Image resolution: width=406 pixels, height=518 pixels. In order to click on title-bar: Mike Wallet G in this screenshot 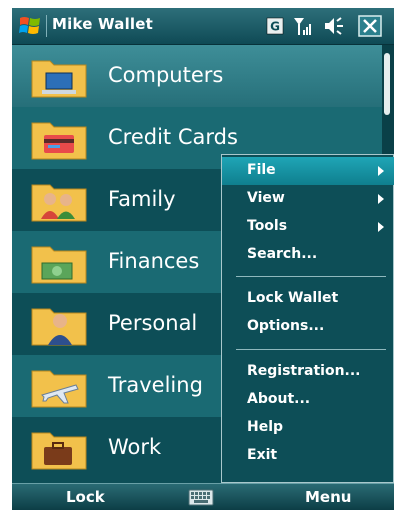, I will do `click(203, 26)`.